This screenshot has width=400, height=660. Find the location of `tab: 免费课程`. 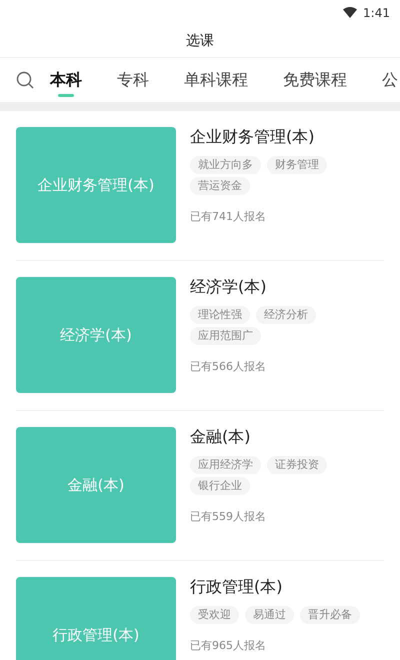

tab: 免费课程 is located at coordinates (315, 80).